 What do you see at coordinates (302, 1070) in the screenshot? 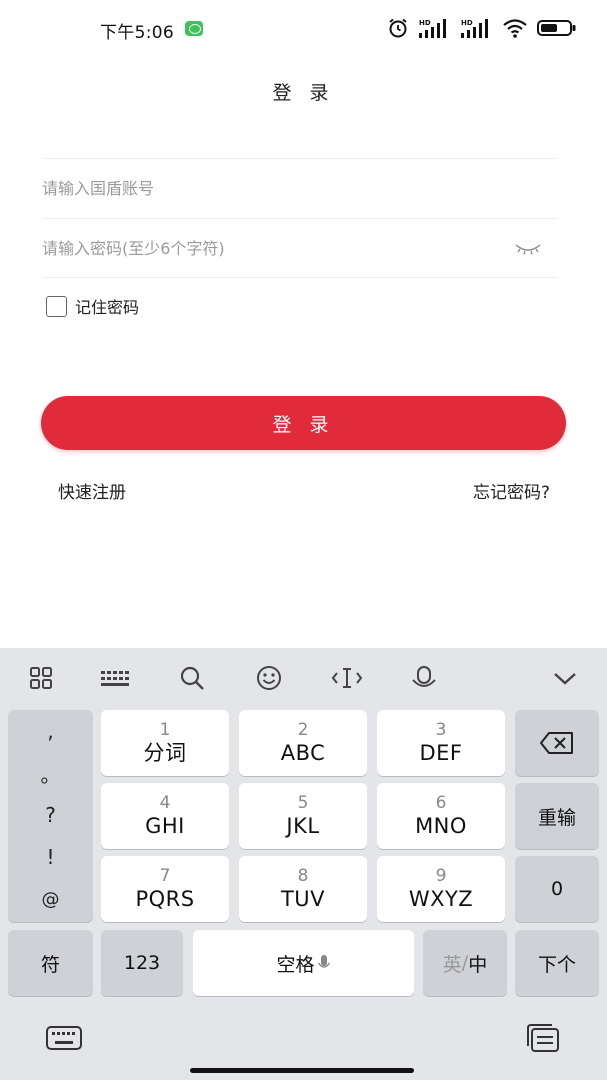
I see `home-indicator` at bounding box center [302, 1070].